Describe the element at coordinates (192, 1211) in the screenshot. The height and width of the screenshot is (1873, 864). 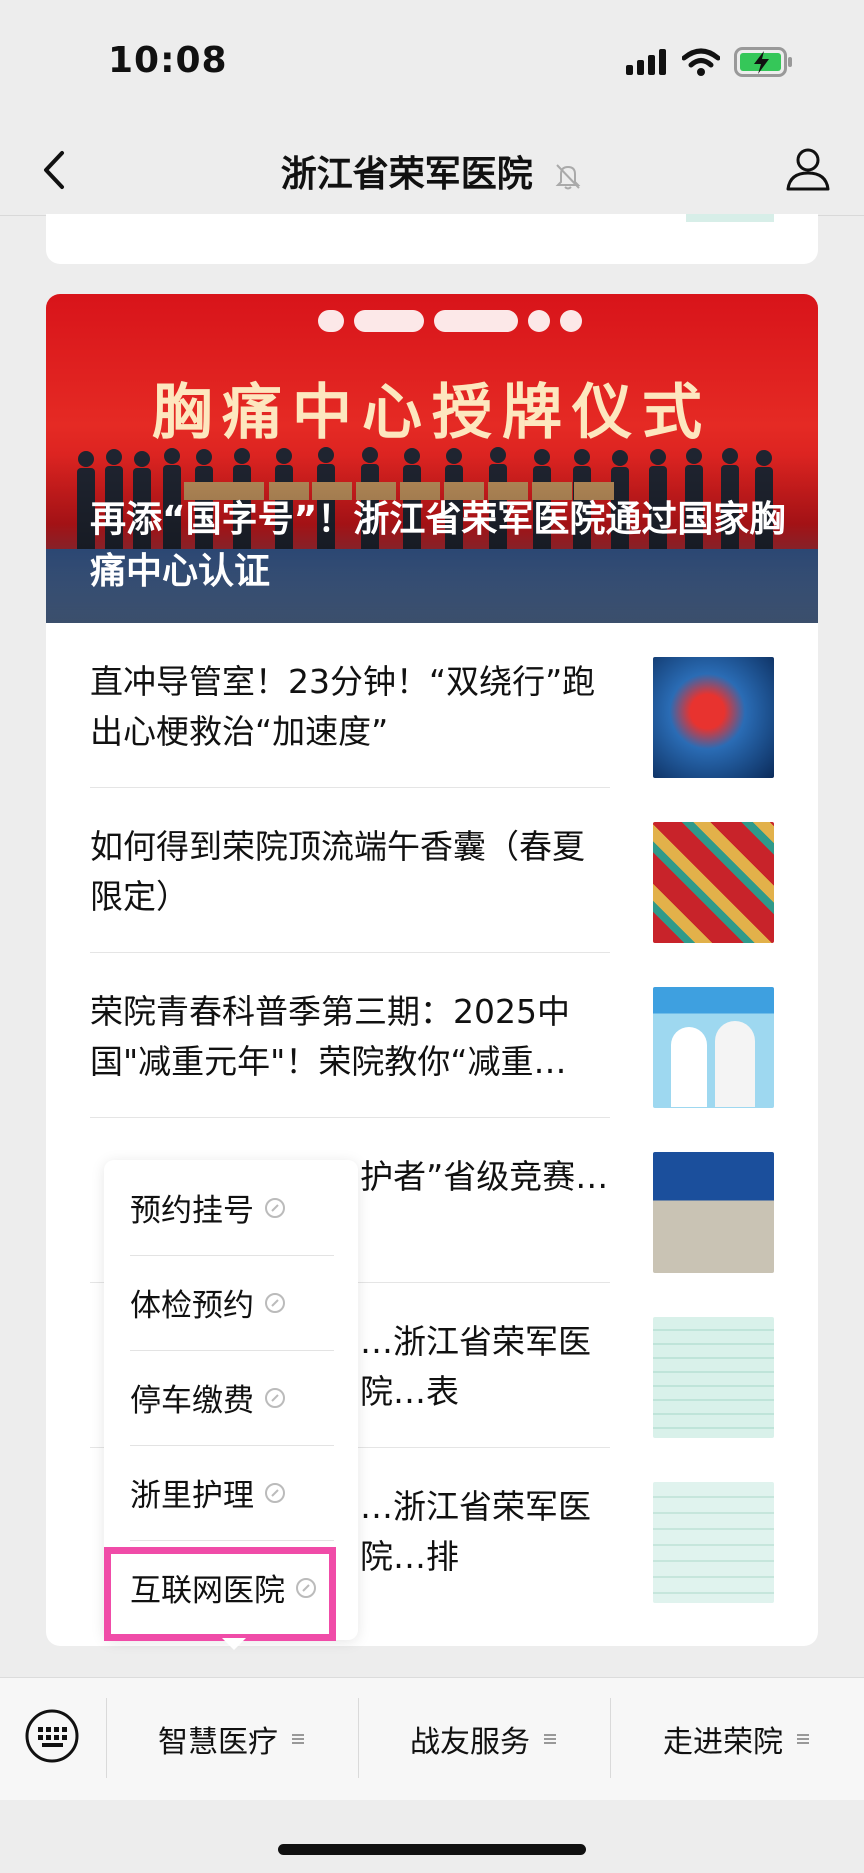
I see `menu-item-label: 预约挂号` at that location.